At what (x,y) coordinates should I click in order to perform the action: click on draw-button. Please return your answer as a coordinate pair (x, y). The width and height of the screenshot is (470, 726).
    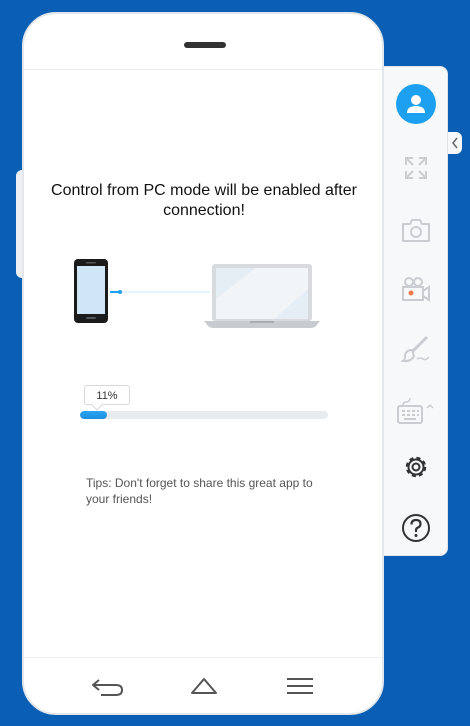
    Looking at the image, I should click on (416, 349).